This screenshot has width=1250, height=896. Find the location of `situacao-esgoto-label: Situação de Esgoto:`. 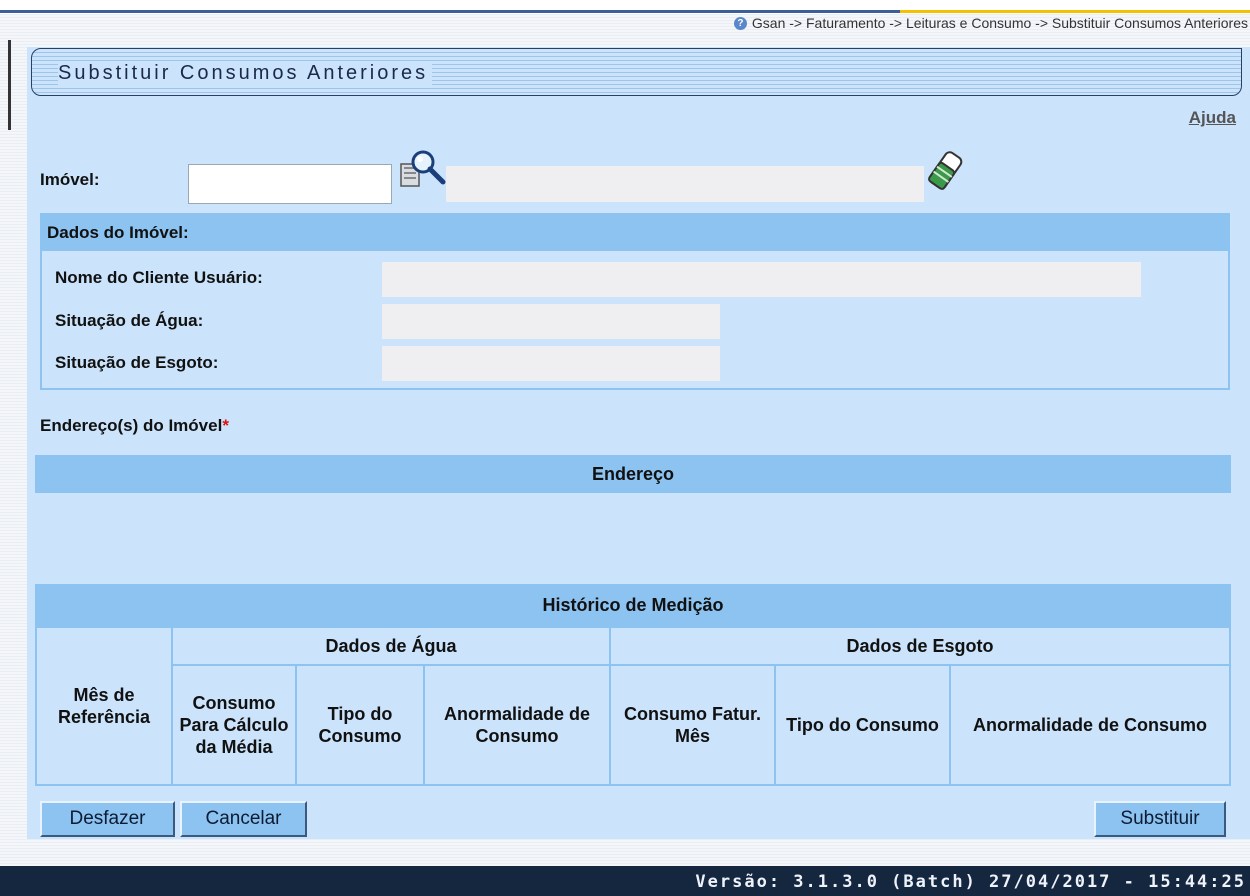

situacao-esgoto-label: Situação de Esgoto: is located at coordinates (137, 362).